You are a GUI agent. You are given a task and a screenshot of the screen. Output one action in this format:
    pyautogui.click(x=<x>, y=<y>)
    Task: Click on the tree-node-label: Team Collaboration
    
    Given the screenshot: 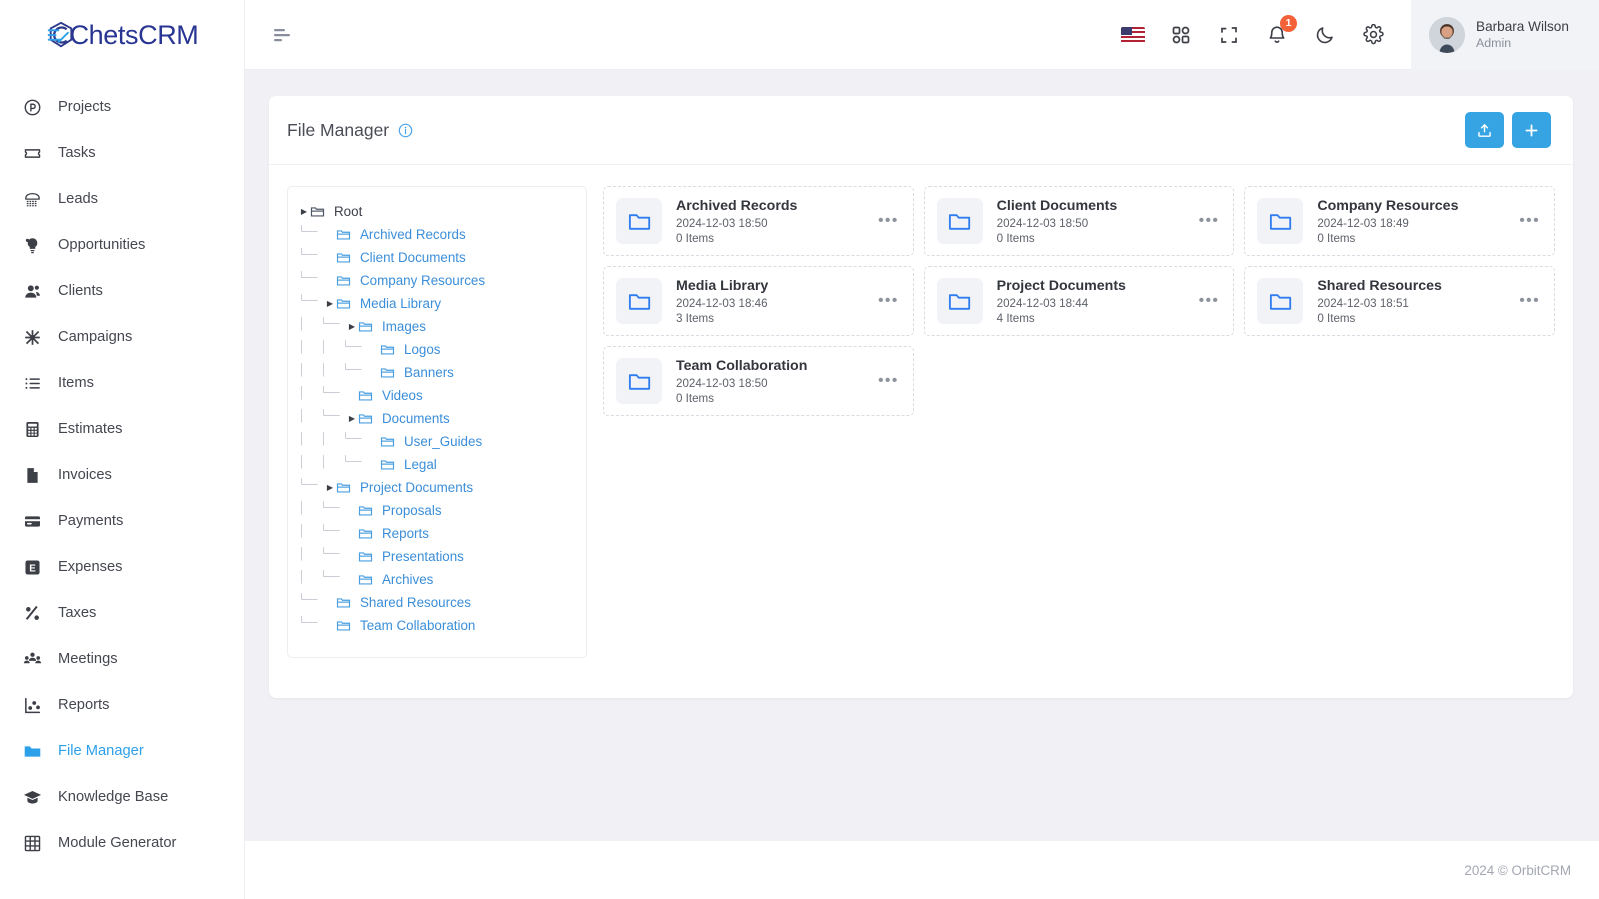 What is the action you would take?
    pyautogui.click(x=417, y=625)
    